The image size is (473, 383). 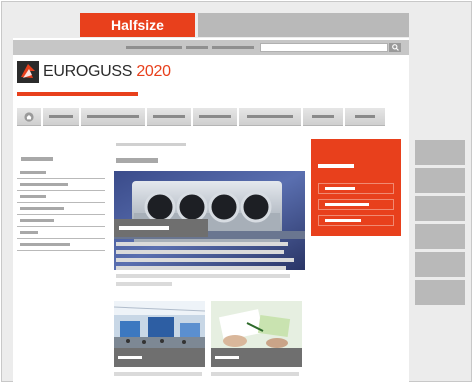 I want to click on nav-home, so click(x=29, y=117).